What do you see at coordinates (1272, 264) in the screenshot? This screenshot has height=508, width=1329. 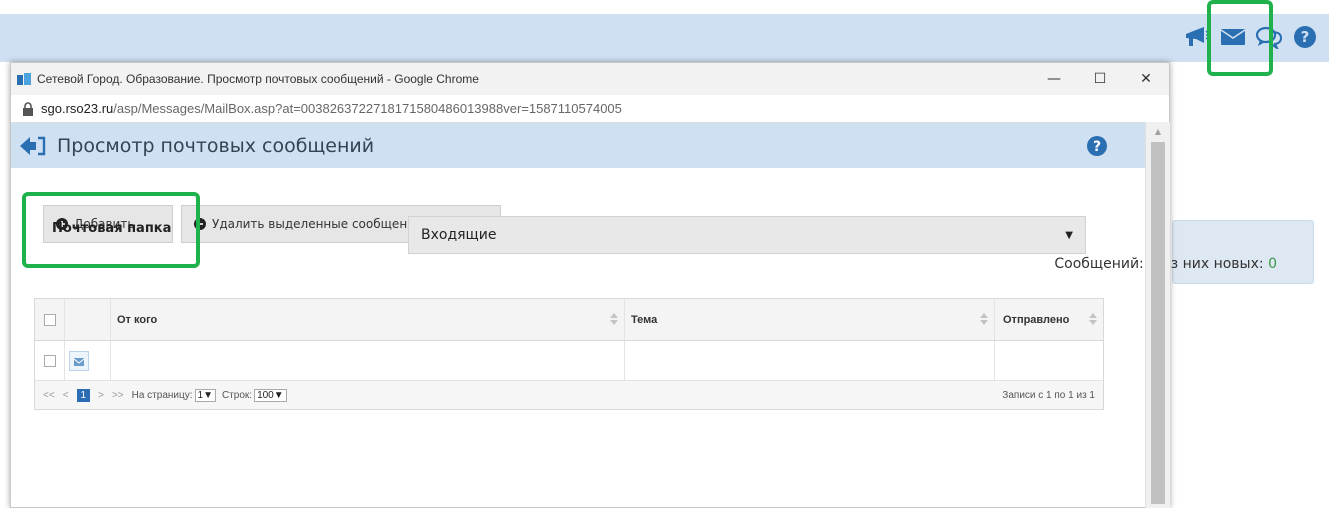 I see `new-count: 0` at bounding box center [1272, 264].